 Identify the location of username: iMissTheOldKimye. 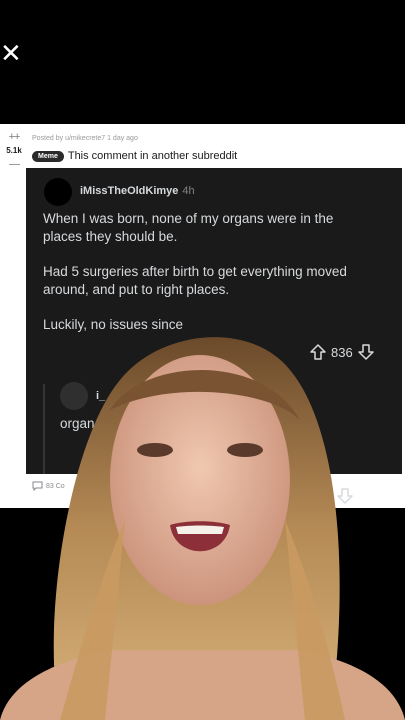
(129, 191).